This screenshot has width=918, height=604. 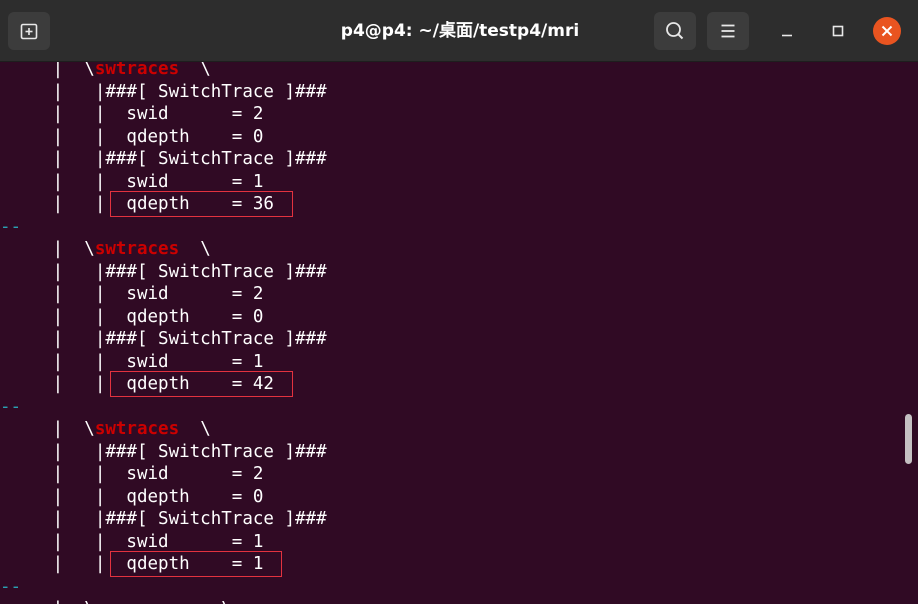 I want to click on new-tab-icon, so click(x=29, y=31).